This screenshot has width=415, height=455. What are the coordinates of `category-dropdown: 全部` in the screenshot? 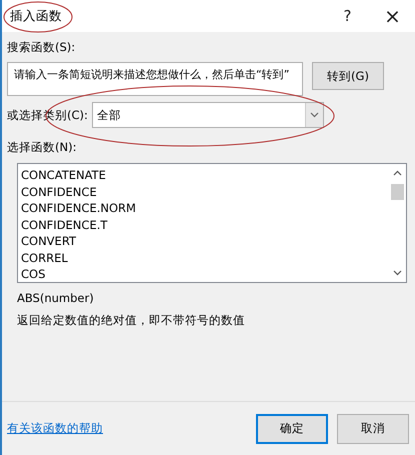 It's located at (208, 115).